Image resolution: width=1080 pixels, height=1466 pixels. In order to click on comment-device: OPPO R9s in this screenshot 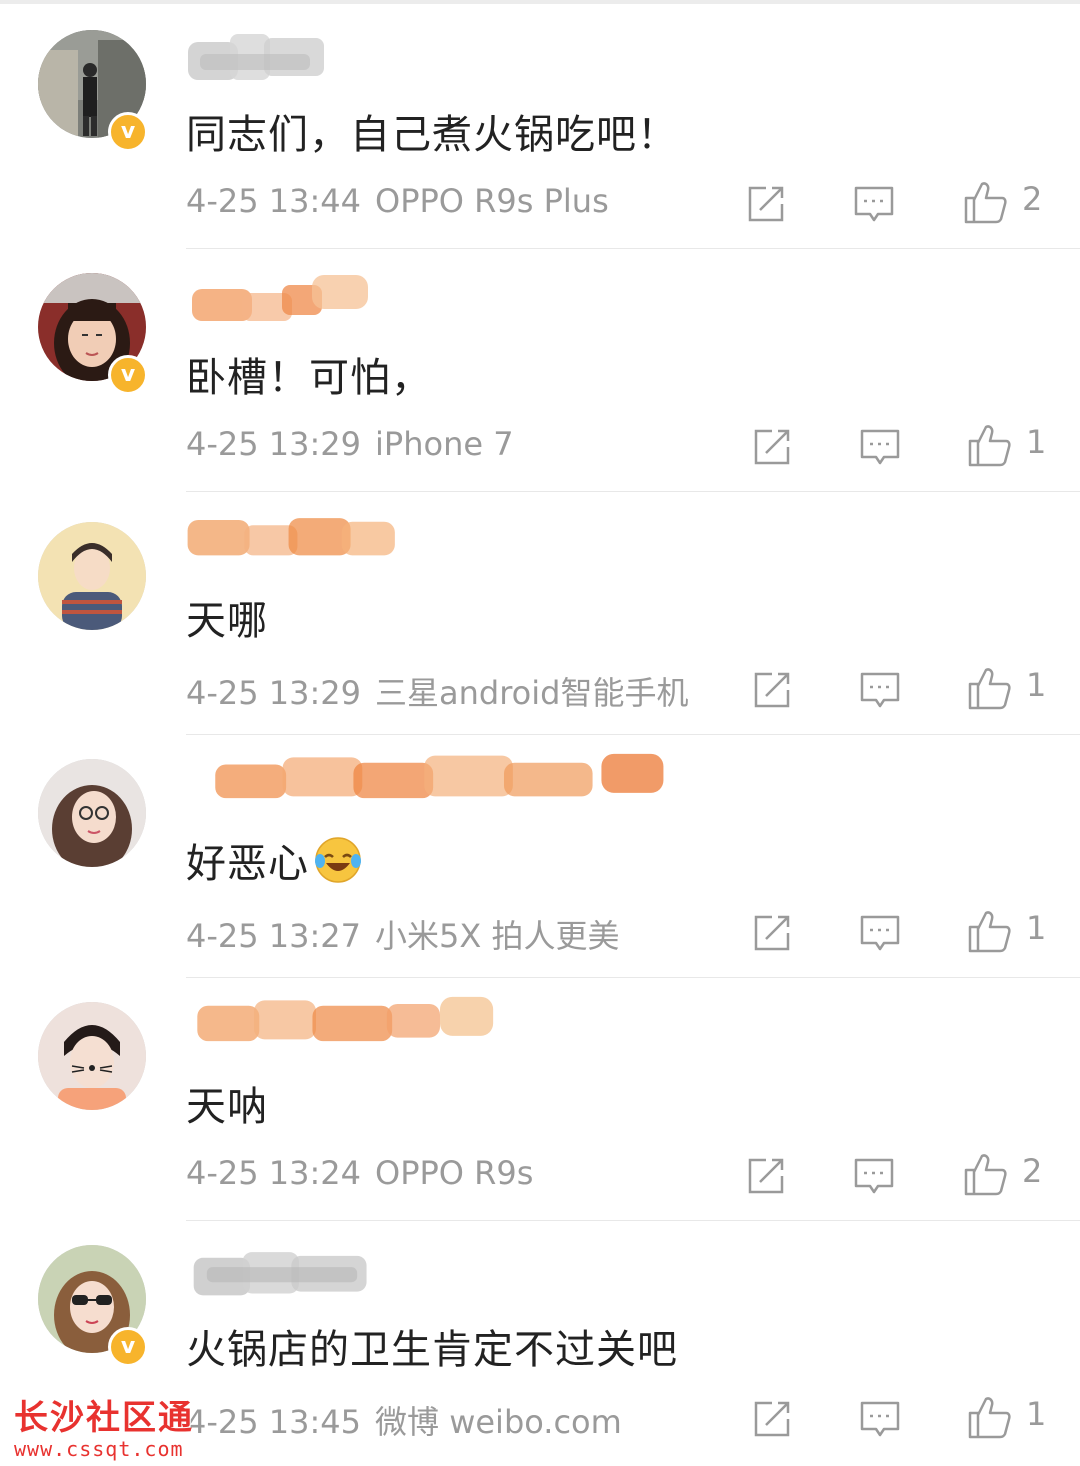, I will do `click(454, 1173)`.